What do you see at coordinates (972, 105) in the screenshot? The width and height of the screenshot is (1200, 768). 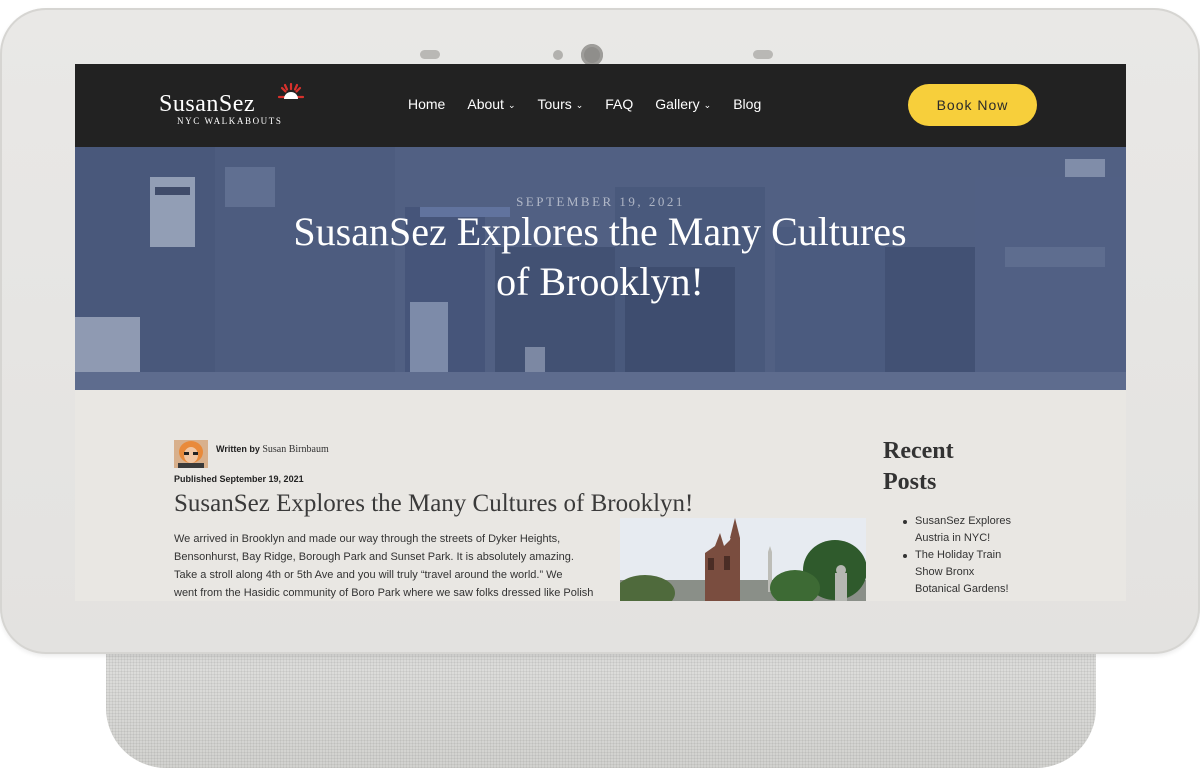 I see `book-now-button: Book Now` at bounding box center [972, 105].